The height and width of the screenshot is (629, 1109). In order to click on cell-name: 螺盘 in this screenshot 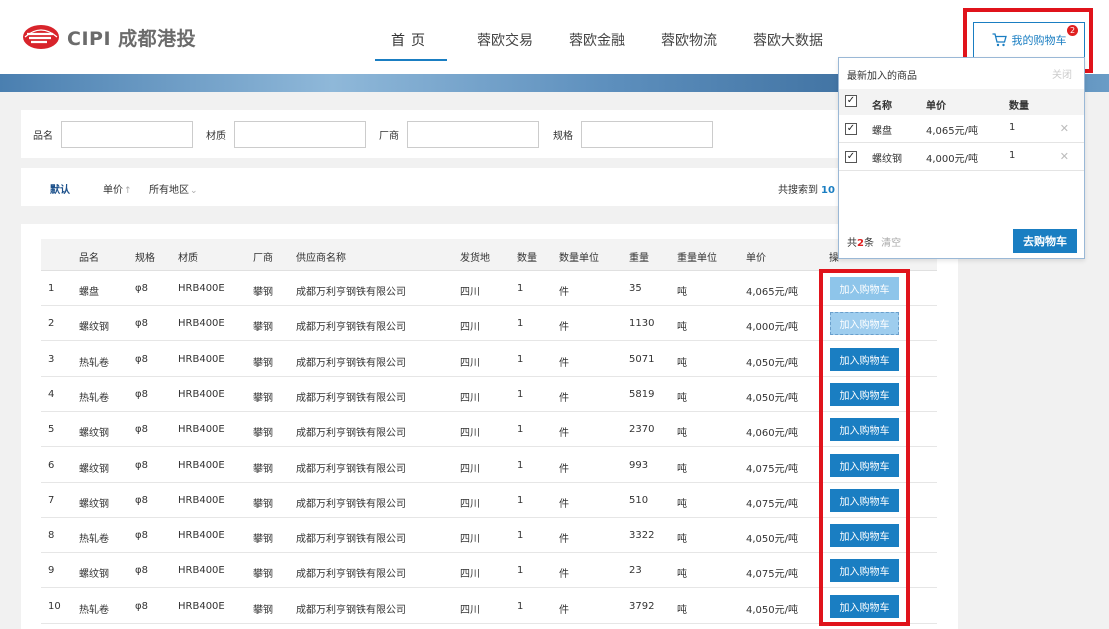, I will do `click(89, 292)`.